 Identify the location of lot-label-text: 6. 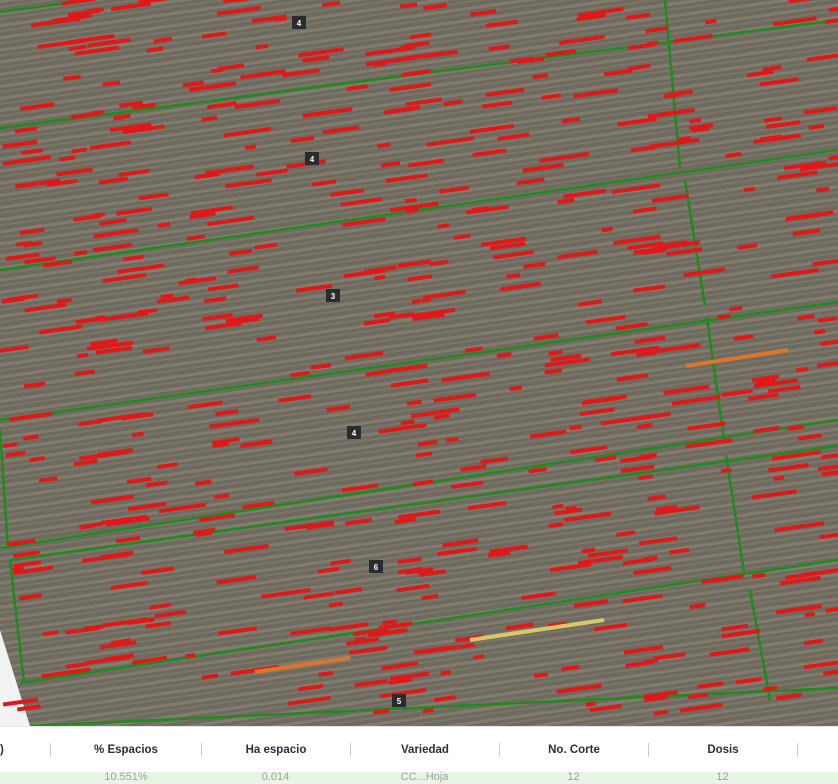
(376, 567).